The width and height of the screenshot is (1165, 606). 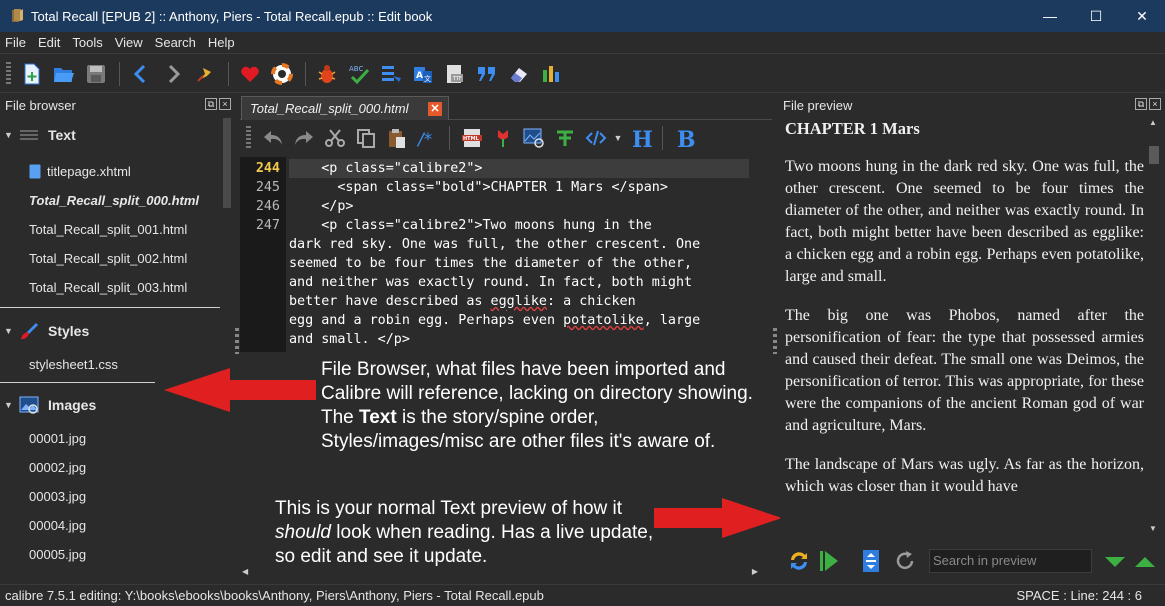 I want to click on checkpoint-button, so click(x=205, y=74).